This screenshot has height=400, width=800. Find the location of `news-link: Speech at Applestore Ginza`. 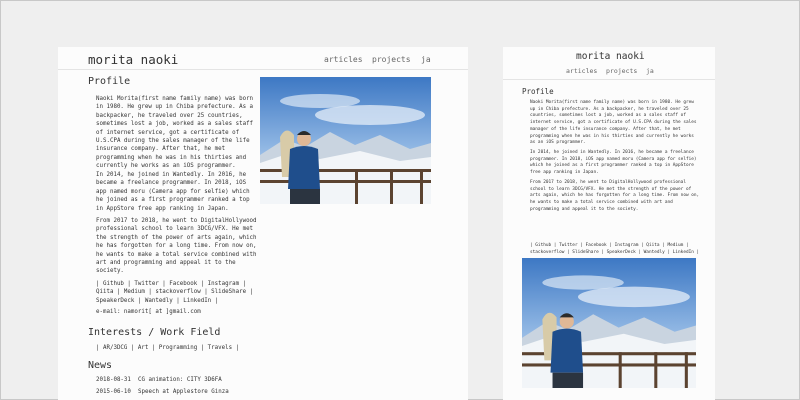

news-link: Speech at Applestore Ginza is located at coordinates (183, 392).